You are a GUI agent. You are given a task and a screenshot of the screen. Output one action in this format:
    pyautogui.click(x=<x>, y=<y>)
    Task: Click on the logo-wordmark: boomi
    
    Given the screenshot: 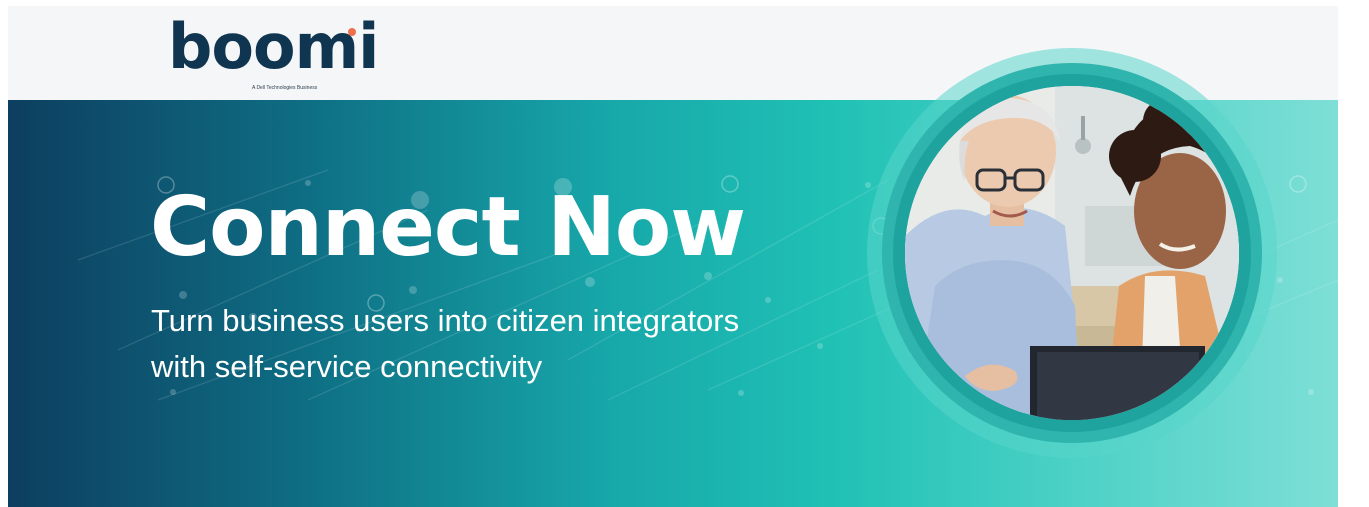 What is the action you would take?
    pyautogui.click(x=273, y=46)
    